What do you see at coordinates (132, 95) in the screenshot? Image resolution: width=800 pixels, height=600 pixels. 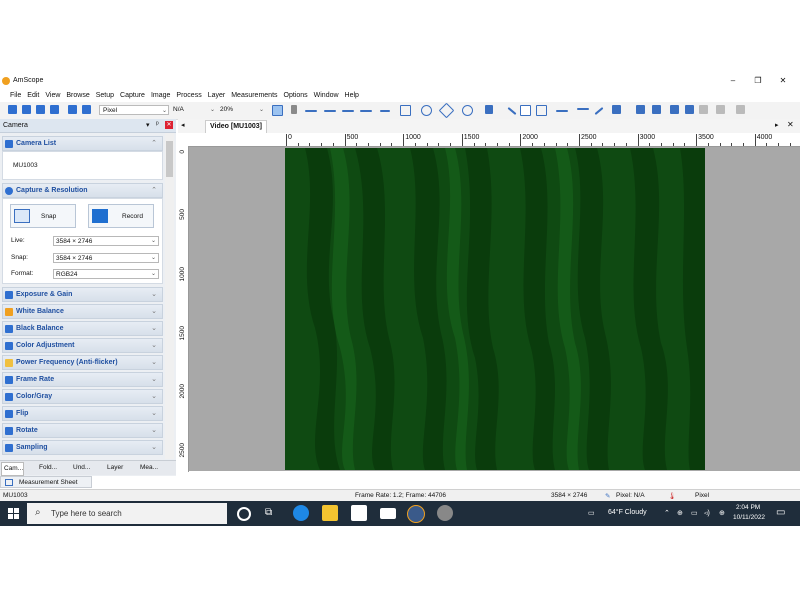 I see `menu-item-capture: Capture` at bounding box center [132, 95].